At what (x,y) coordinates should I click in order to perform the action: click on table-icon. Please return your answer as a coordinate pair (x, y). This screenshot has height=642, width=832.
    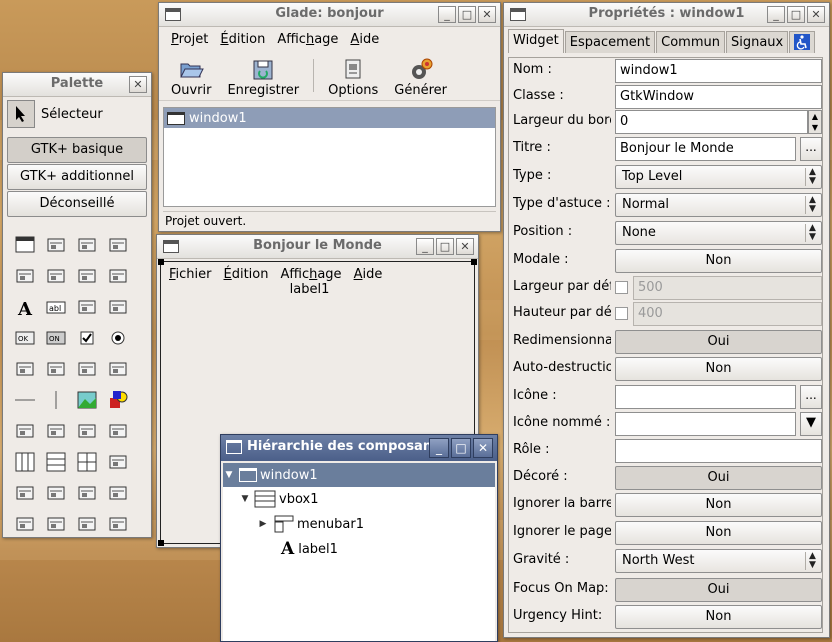
    Looking at the image, I should click on (86, 461).